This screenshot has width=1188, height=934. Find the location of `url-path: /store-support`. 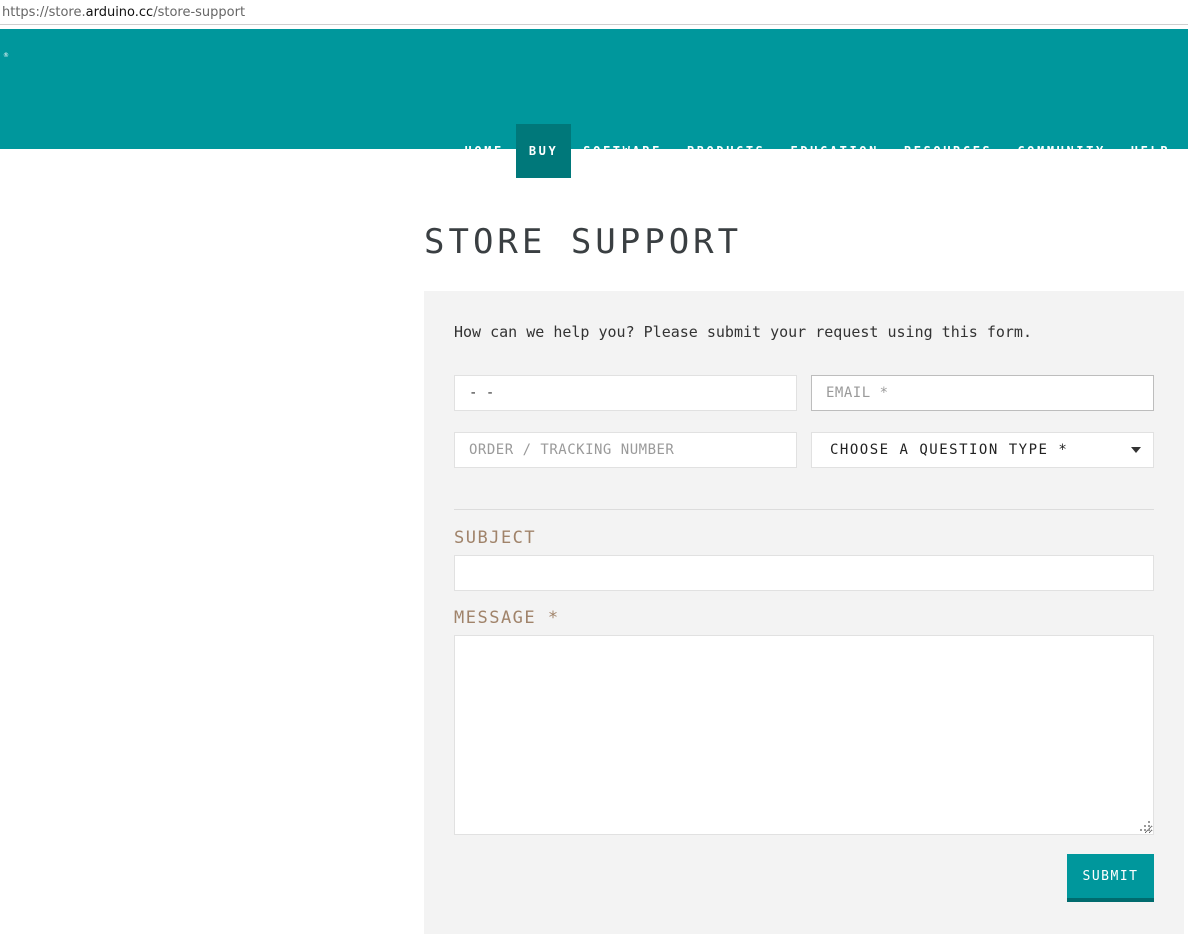

url-path: /store-support is located at coordinates (199, 12).